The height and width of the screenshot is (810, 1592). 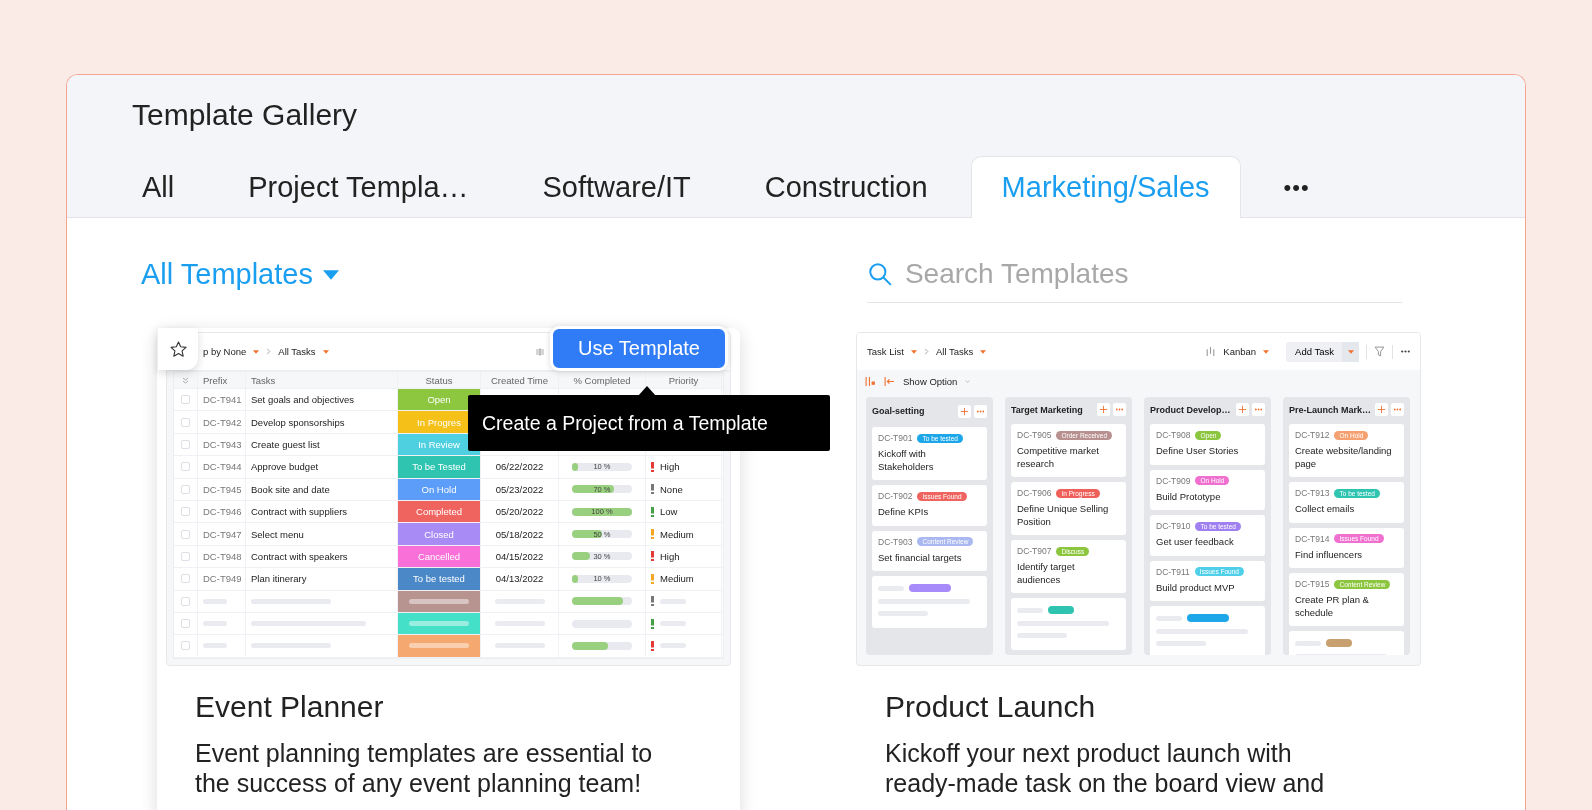 What do you see at coordinates (222, 444) in the screenshot?
I see `table-cell: DC-T943` at bounding box center [222, 444].